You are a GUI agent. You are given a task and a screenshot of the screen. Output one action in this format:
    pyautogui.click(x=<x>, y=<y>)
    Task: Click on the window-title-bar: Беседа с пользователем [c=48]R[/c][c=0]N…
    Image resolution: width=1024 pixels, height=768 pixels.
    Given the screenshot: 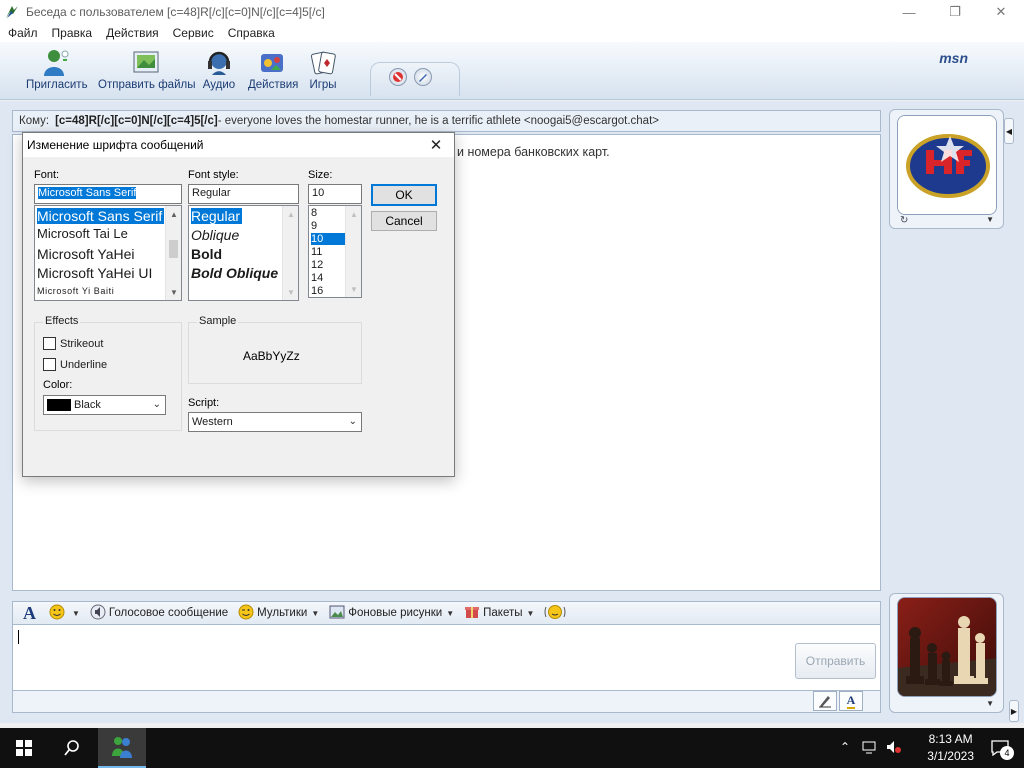 What is the action you would take?
    pyautogui.click(x=512, y=12)
    